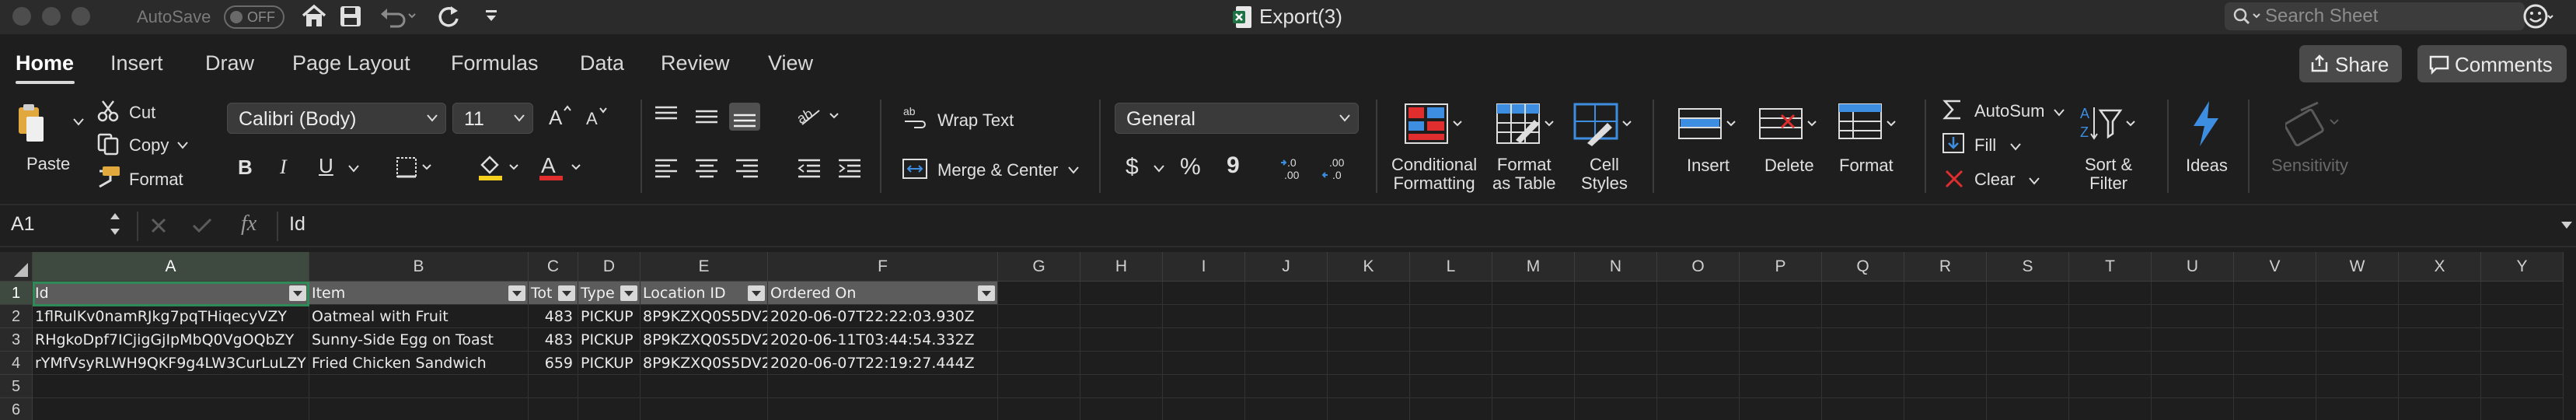 The height and width of the screenshot is (420, 2576). What do you see at coordinates (2035, 181) in the screenshot?
I see `clear-chevron-icon` at bounding box center [2035, 181].